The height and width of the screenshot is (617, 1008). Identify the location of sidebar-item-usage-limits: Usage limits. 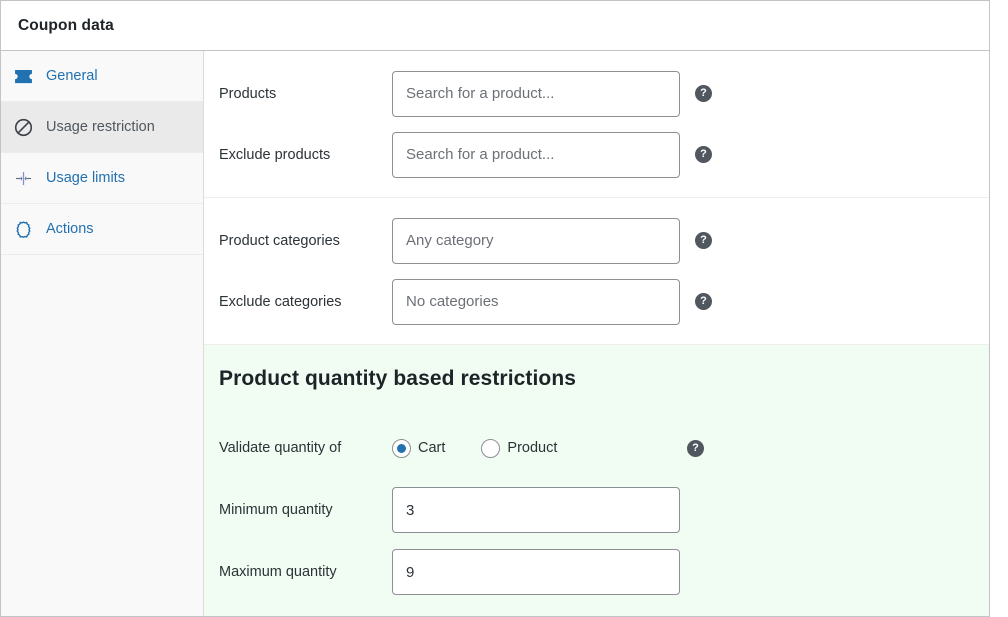
(102, 178).